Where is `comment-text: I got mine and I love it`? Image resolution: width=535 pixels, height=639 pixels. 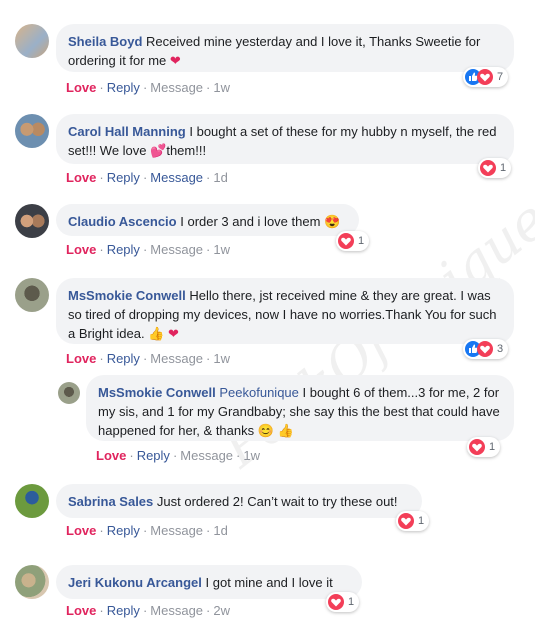
comment-text: I got mine and I love it is located at coordinates (269, 582).